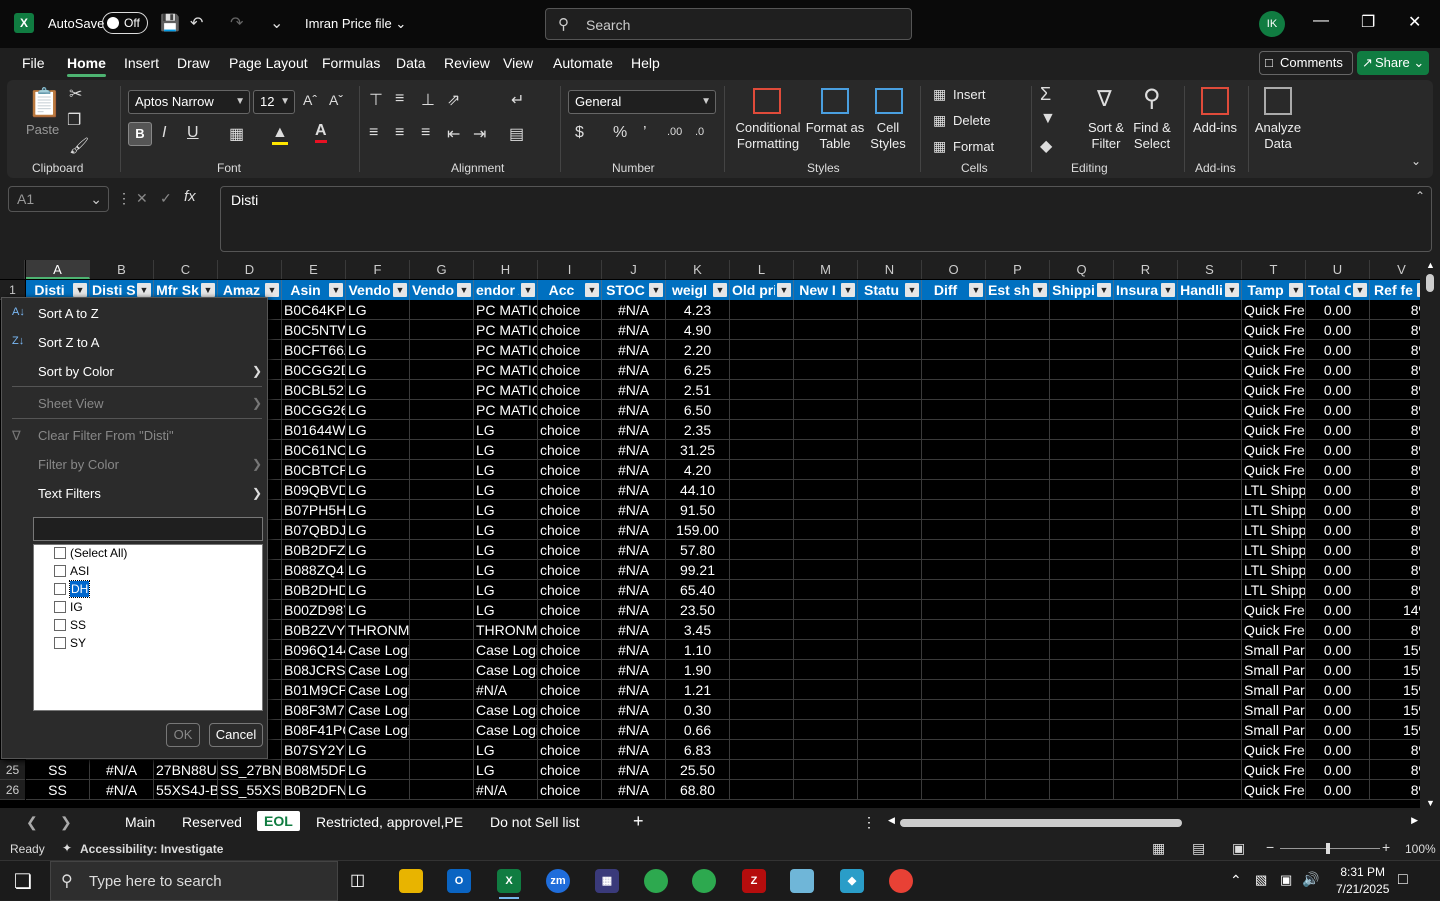  What do you see at coordinates (467, 63) in the screenshot?
I see `menu-review: Review` at bounding box center [467, 63].